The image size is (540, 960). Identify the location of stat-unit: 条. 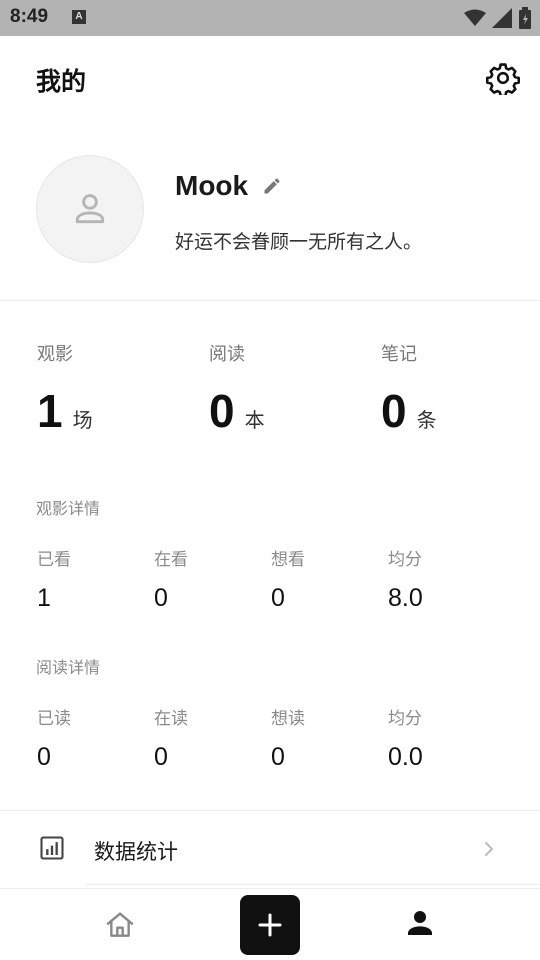
(426, 420).